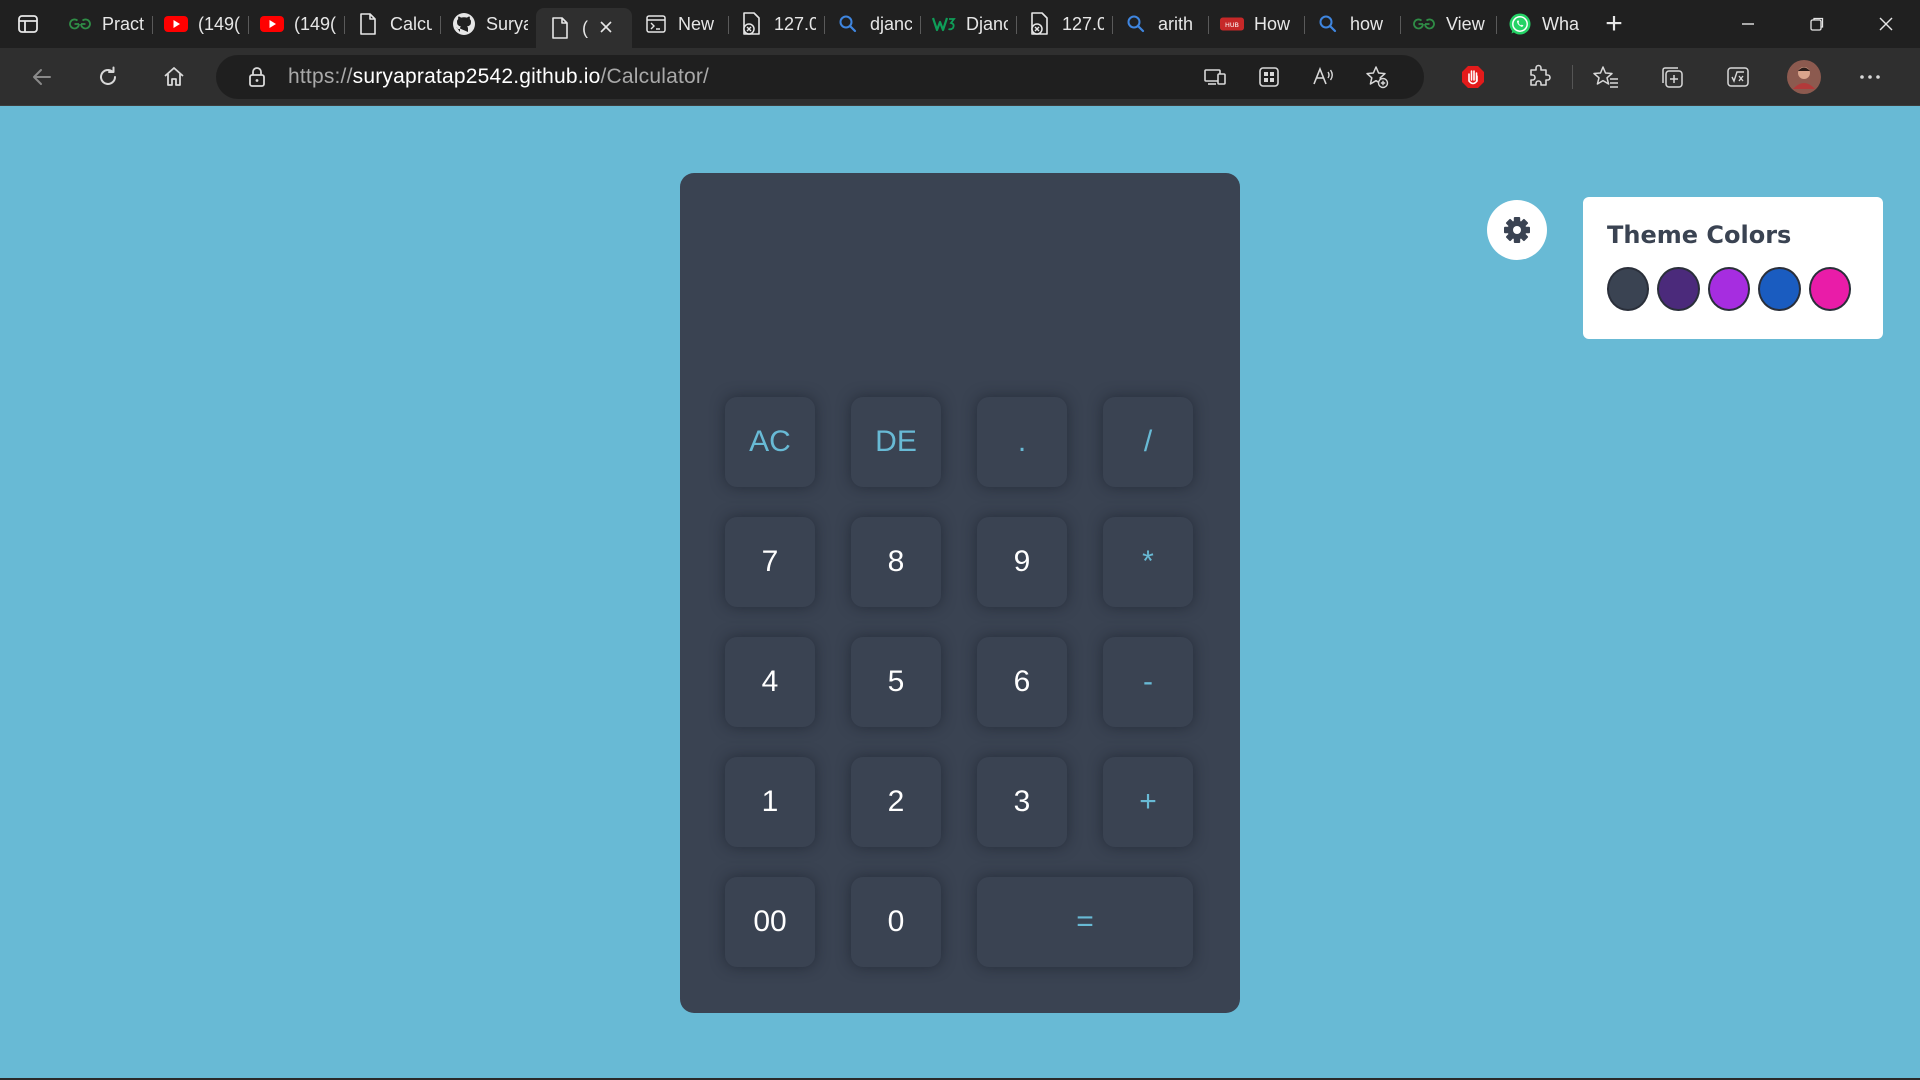  Describe the element at coordinates (42, 77) in the screenshot. I see `back-button` at that location.